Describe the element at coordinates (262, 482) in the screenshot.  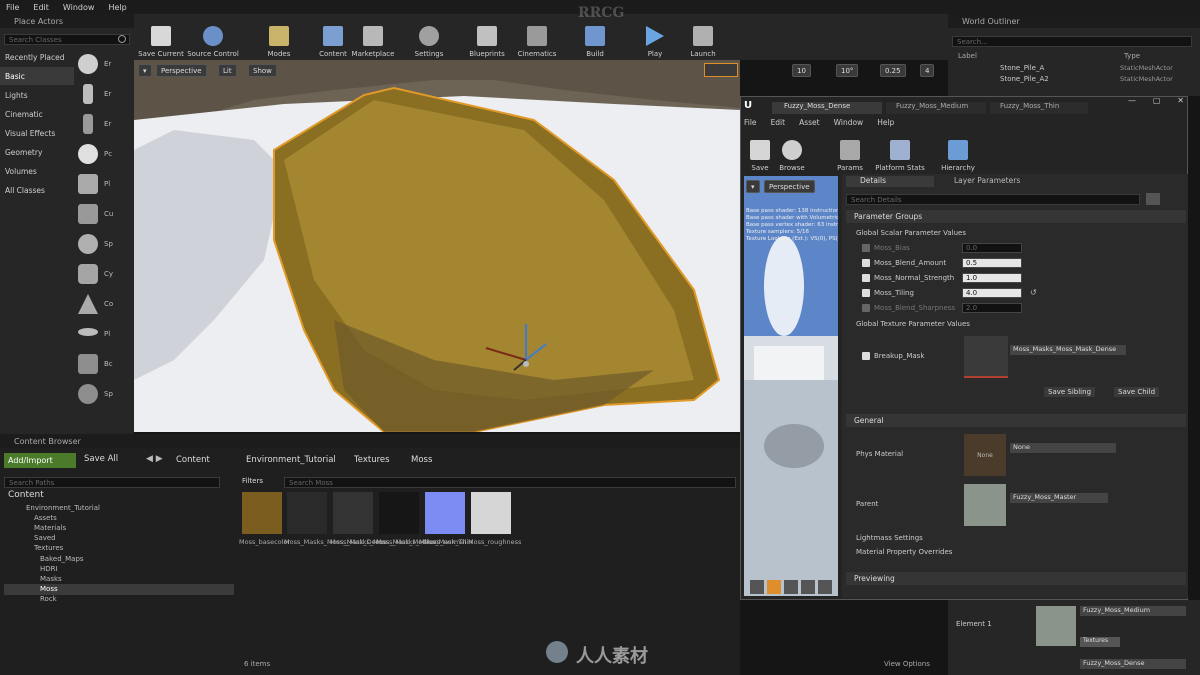
I see `filters-button: Filters` at that location.